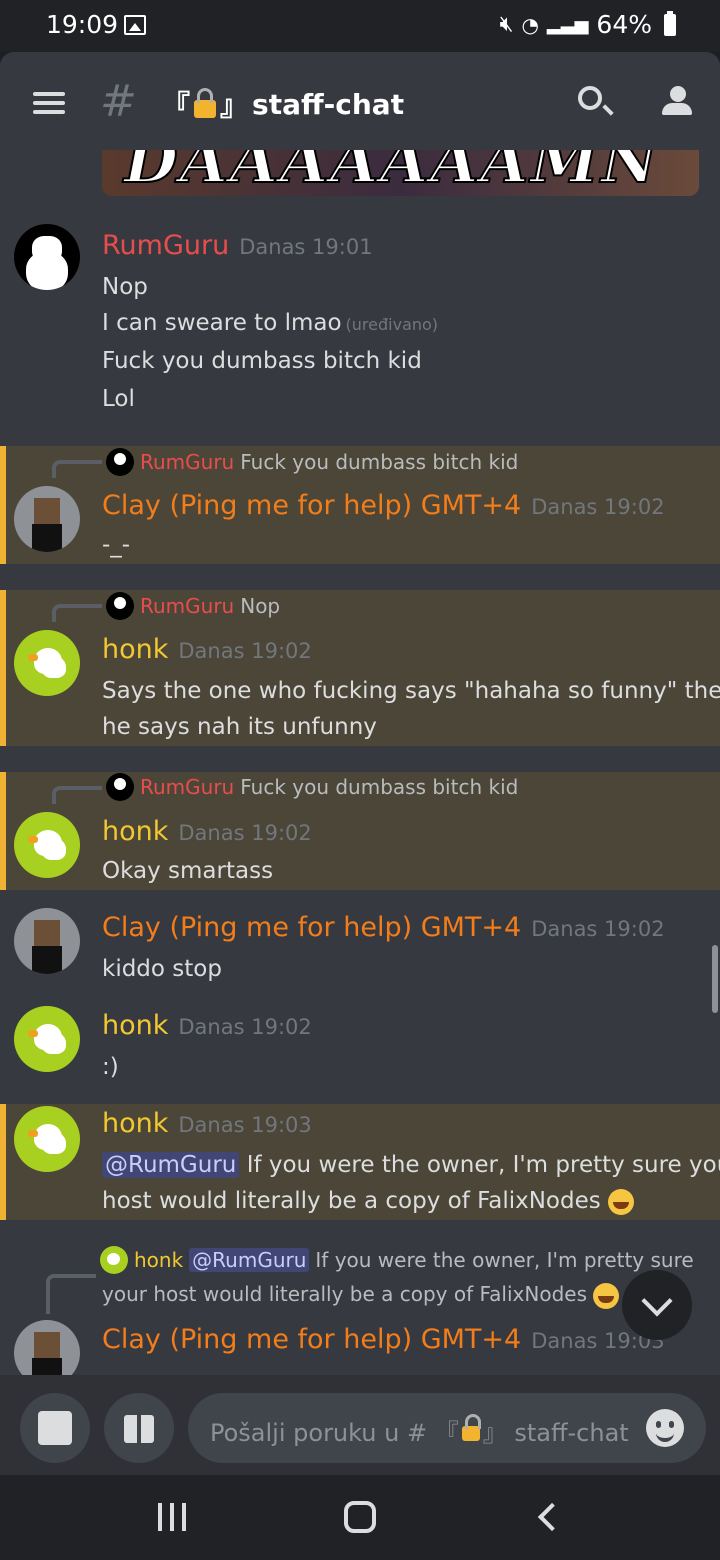  What do you see at coordinates (159, 1260) in the screenshot?
I see `reply-author: honk` at bounding box center [159, 1260].